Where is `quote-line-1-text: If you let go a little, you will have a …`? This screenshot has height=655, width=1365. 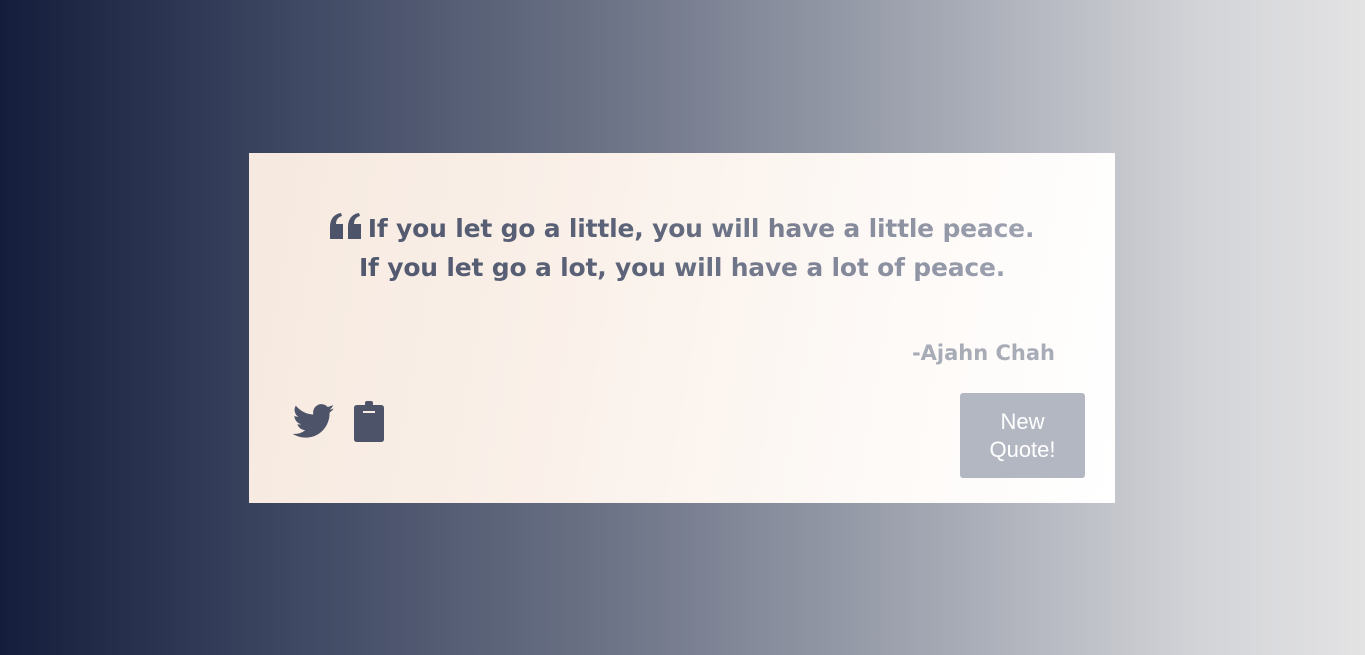 quote-line-1-text: If you let go a little, you will have a … is located at coordinates (701, 228).